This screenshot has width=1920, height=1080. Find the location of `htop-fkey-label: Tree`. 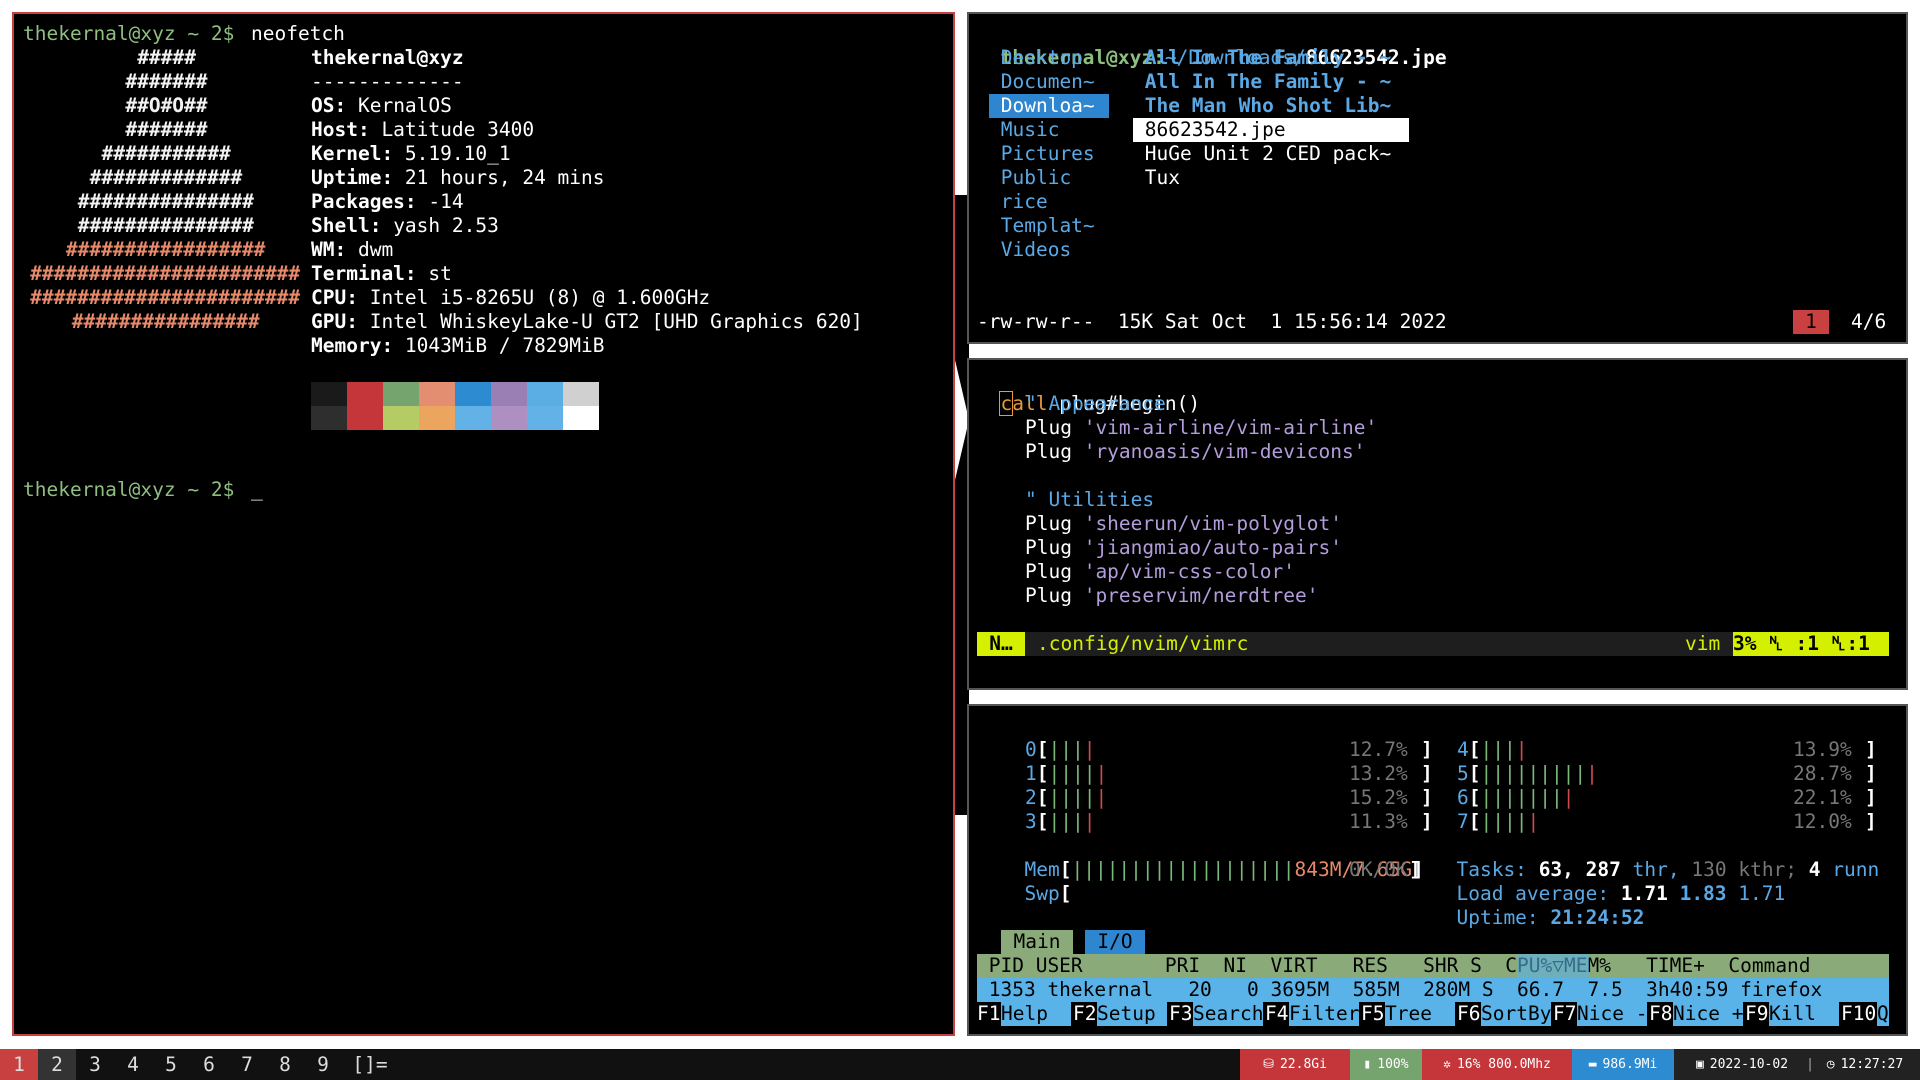

htop-fkey-label: Tree is located at coordinates (1420, 1014).